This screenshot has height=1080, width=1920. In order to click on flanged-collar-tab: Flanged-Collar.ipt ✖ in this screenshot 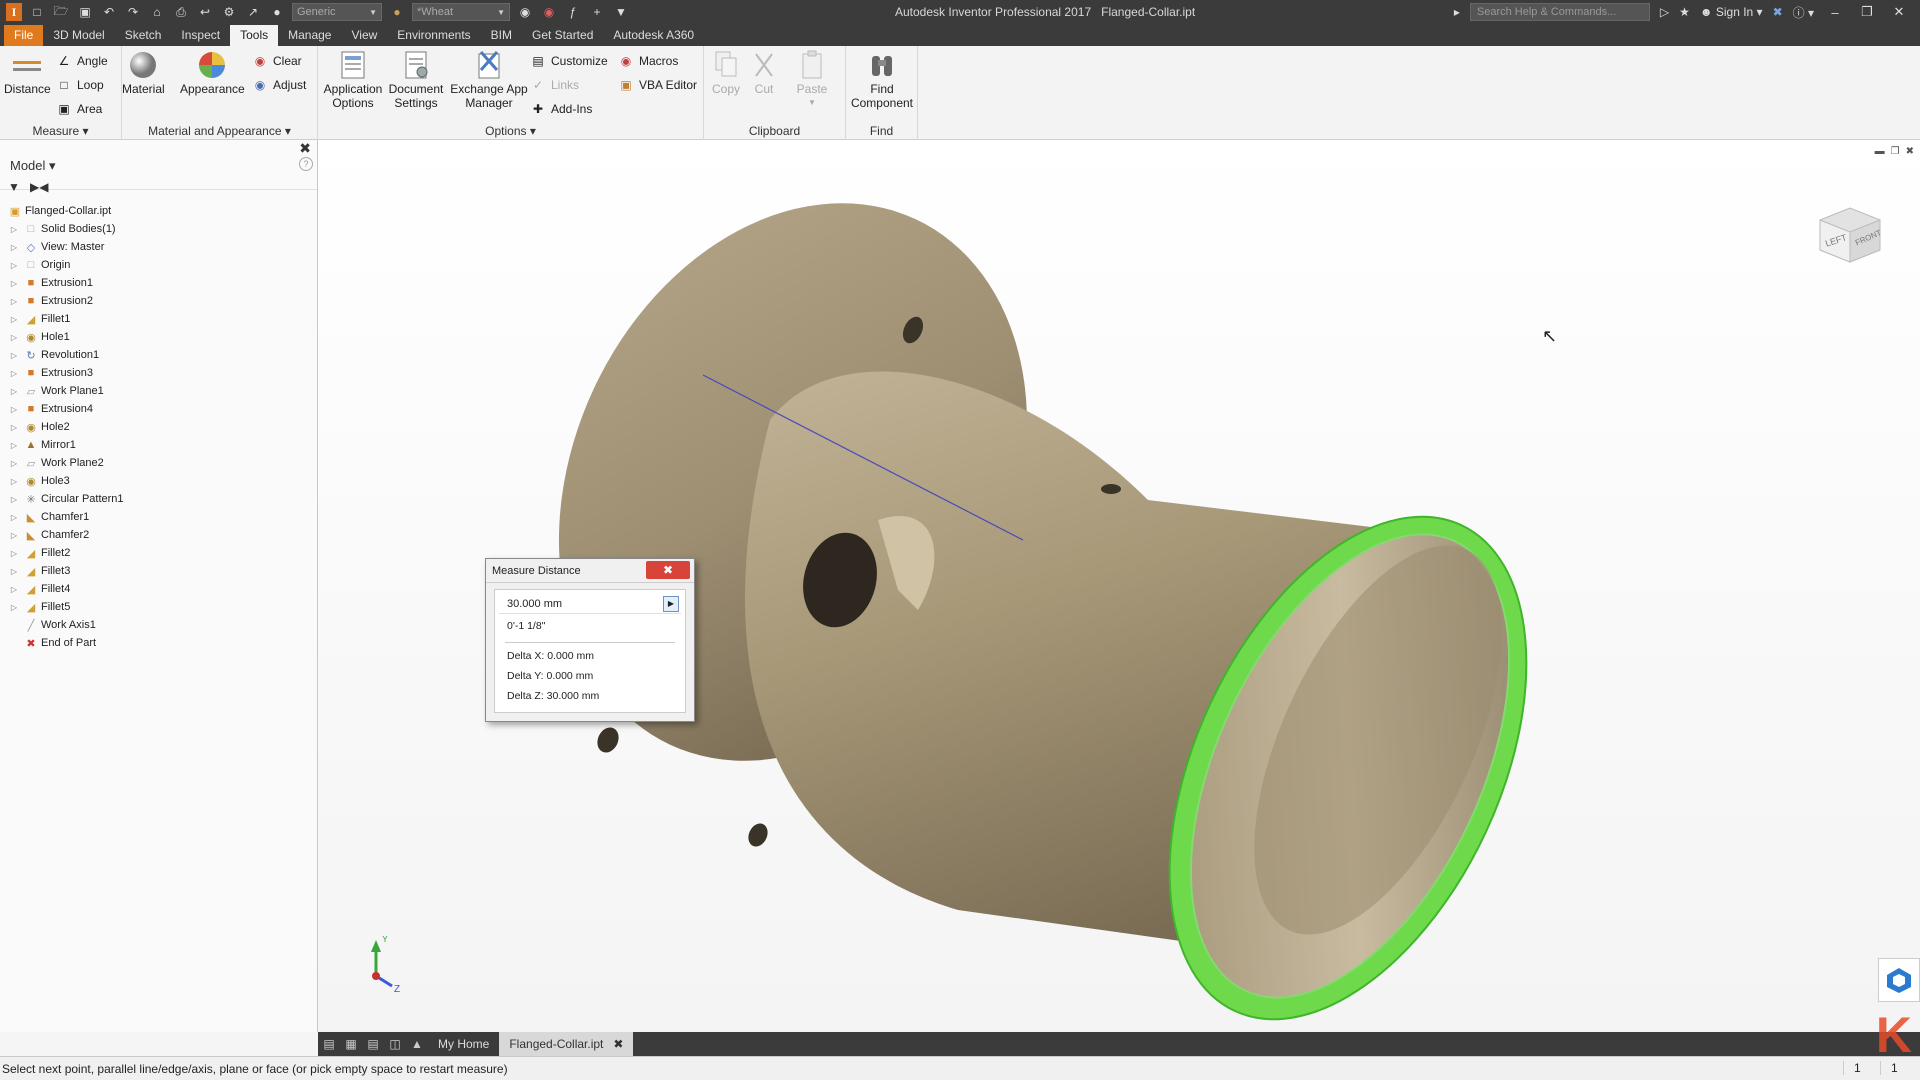, I will do `click(566, 1044)`.